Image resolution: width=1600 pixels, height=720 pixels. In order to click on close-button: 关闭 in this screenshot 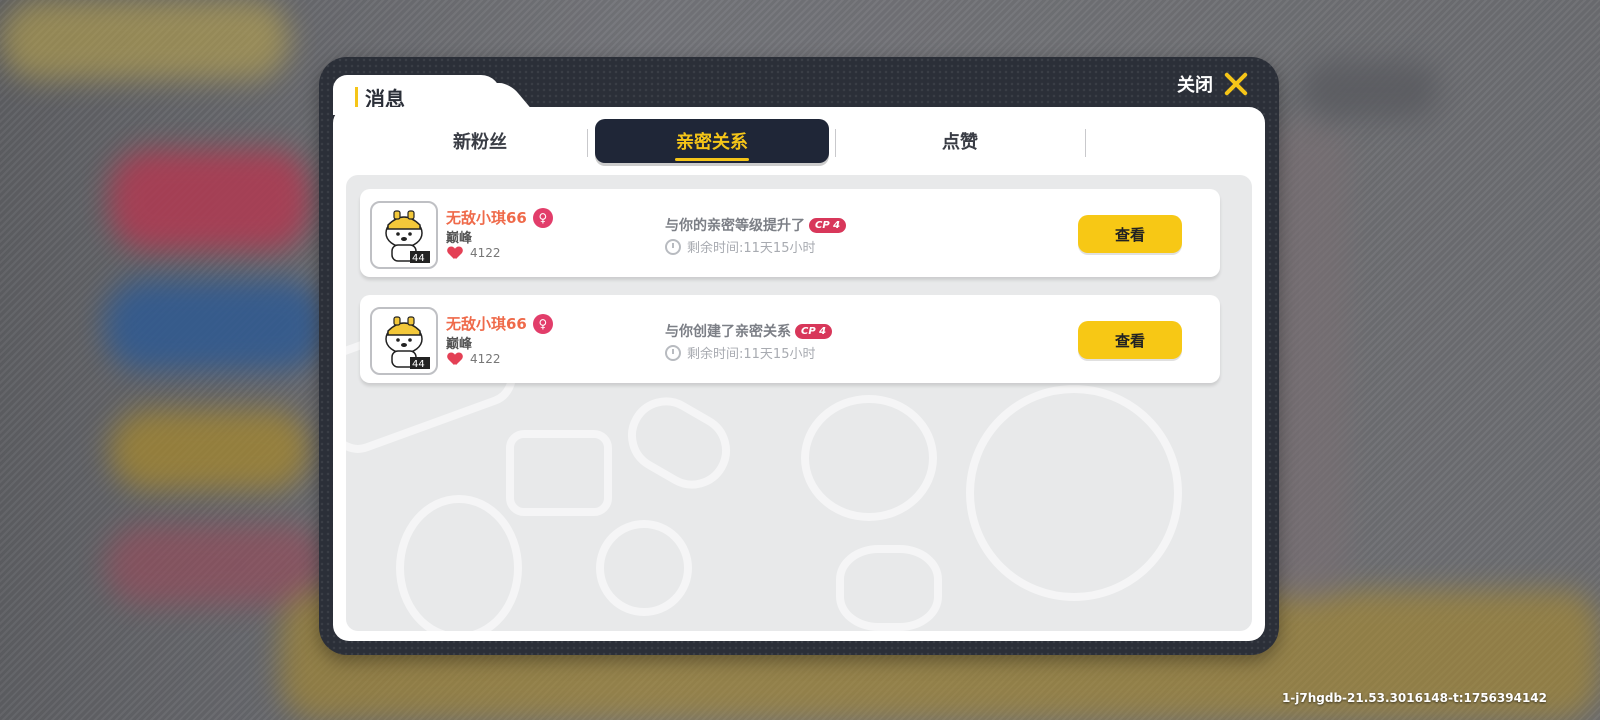, I will do `click(1213, 84)`.